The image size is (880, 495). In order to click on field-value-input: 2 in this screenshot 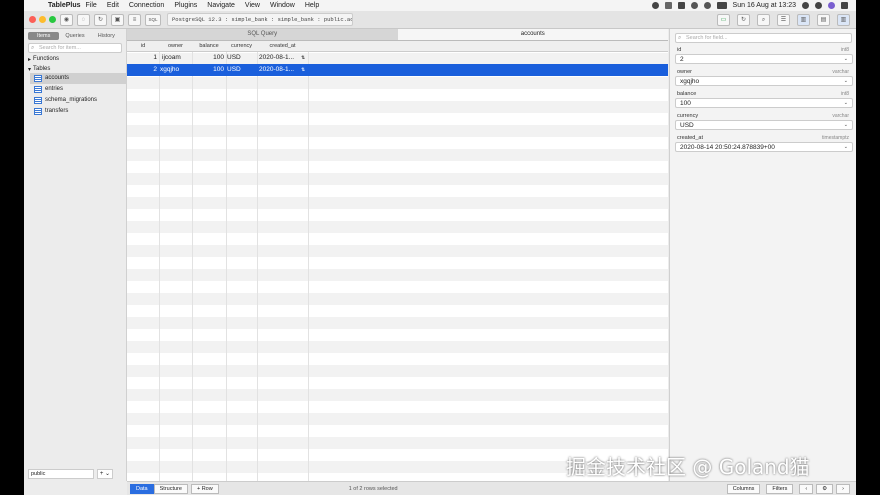, I will do `click(764, 59)`.